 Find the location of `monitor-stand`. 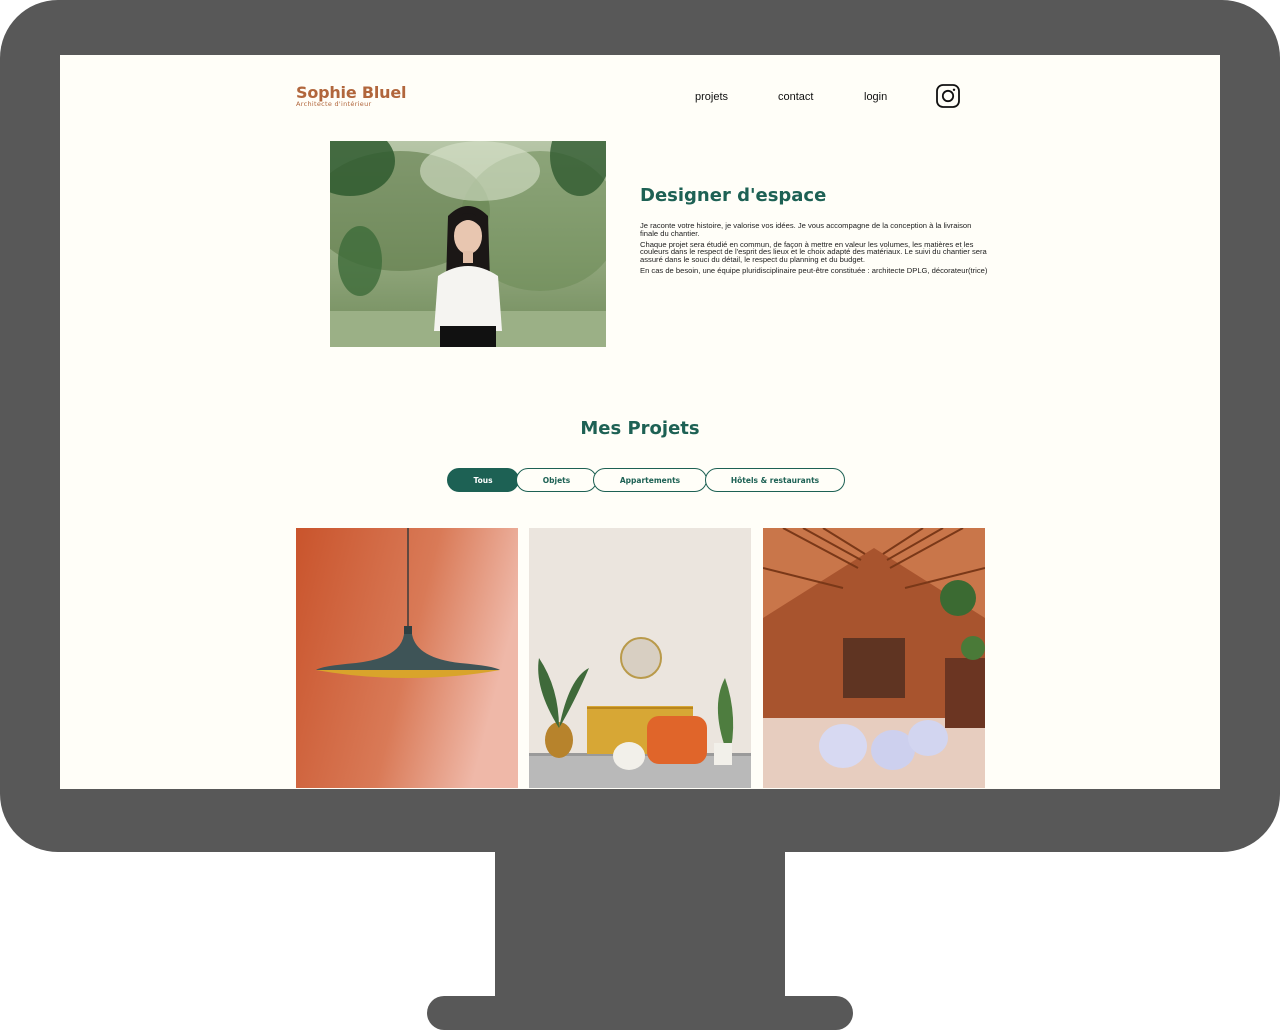

monitor-stand is located at coordinates (640, 926).